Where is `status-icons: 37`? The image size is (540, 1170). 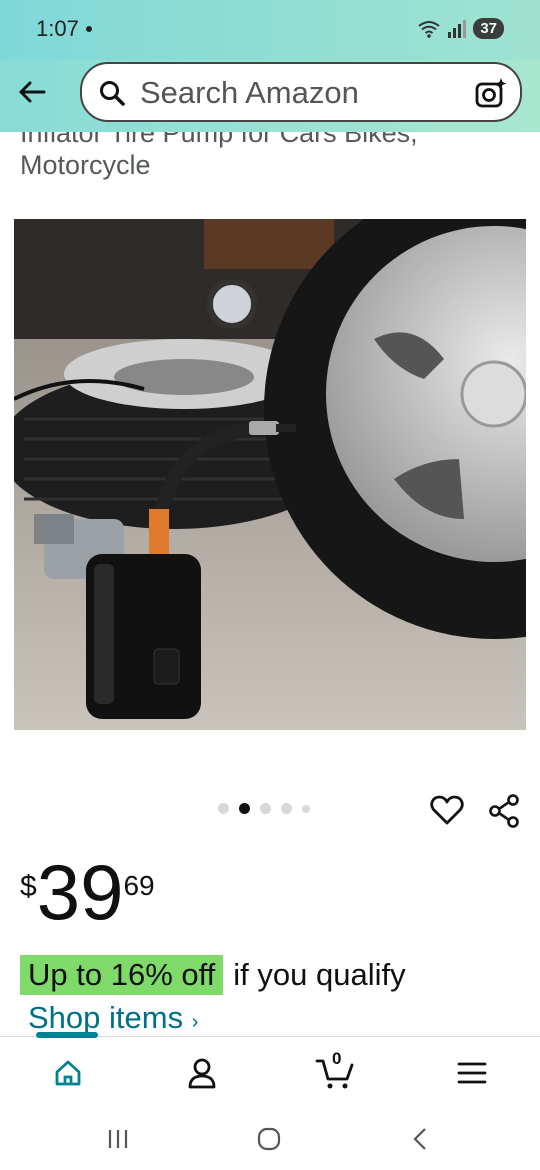
status-icons: 37 is located at coordinates (460, 28).